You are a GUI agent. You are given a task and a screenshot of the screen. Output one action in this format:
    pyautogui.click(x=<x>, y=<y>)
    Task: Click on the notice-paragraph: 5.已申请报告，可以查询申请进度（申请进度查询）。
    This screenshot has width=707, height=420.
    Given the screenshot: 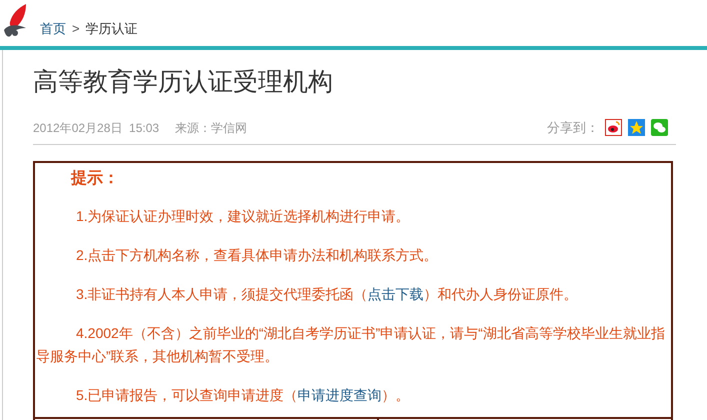 What is the action you would take?
    pyautogui.click(x=243, y=395)
    